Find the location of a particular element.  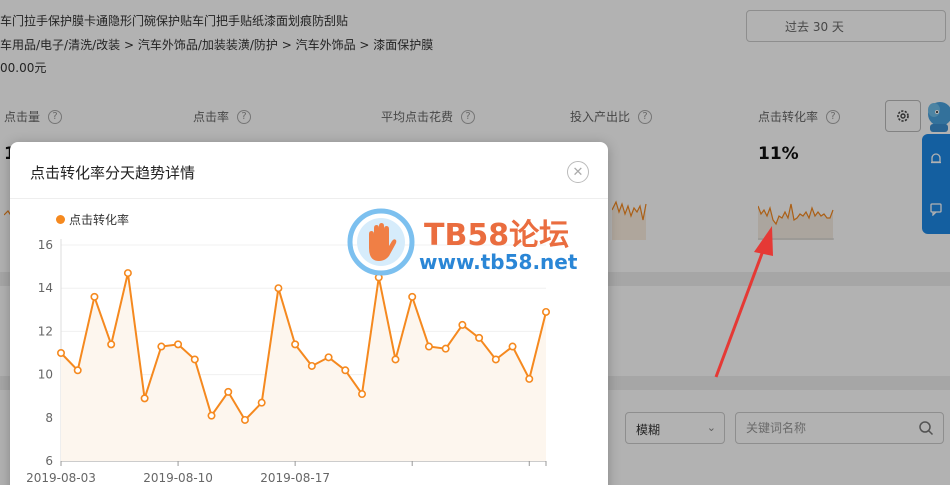

red-arrow-annotation is located at coordinates (743, 302).